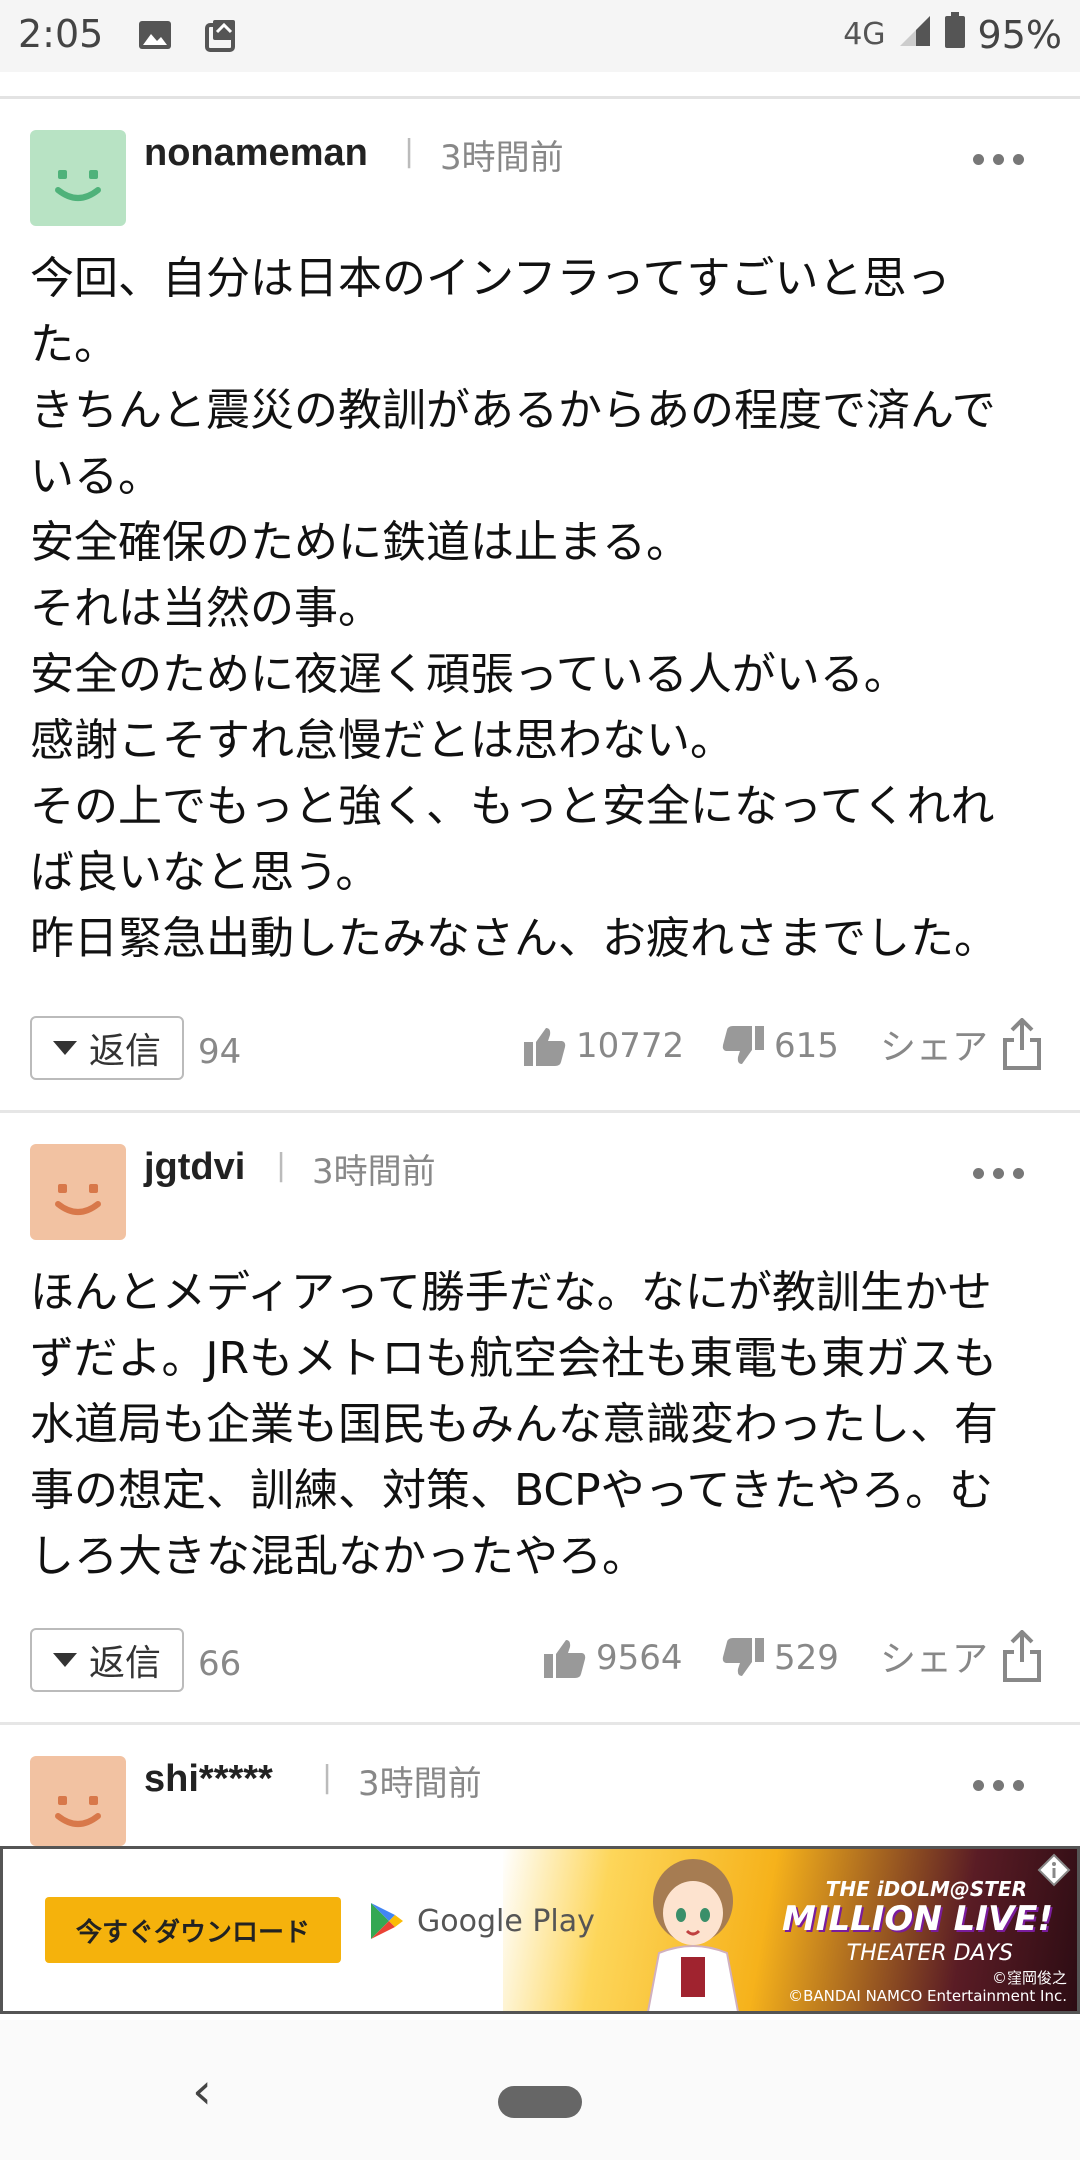 The height and width of the screenshot is (2160, 1080). I want to click on battery-level: 95%, so click(1019, 34).